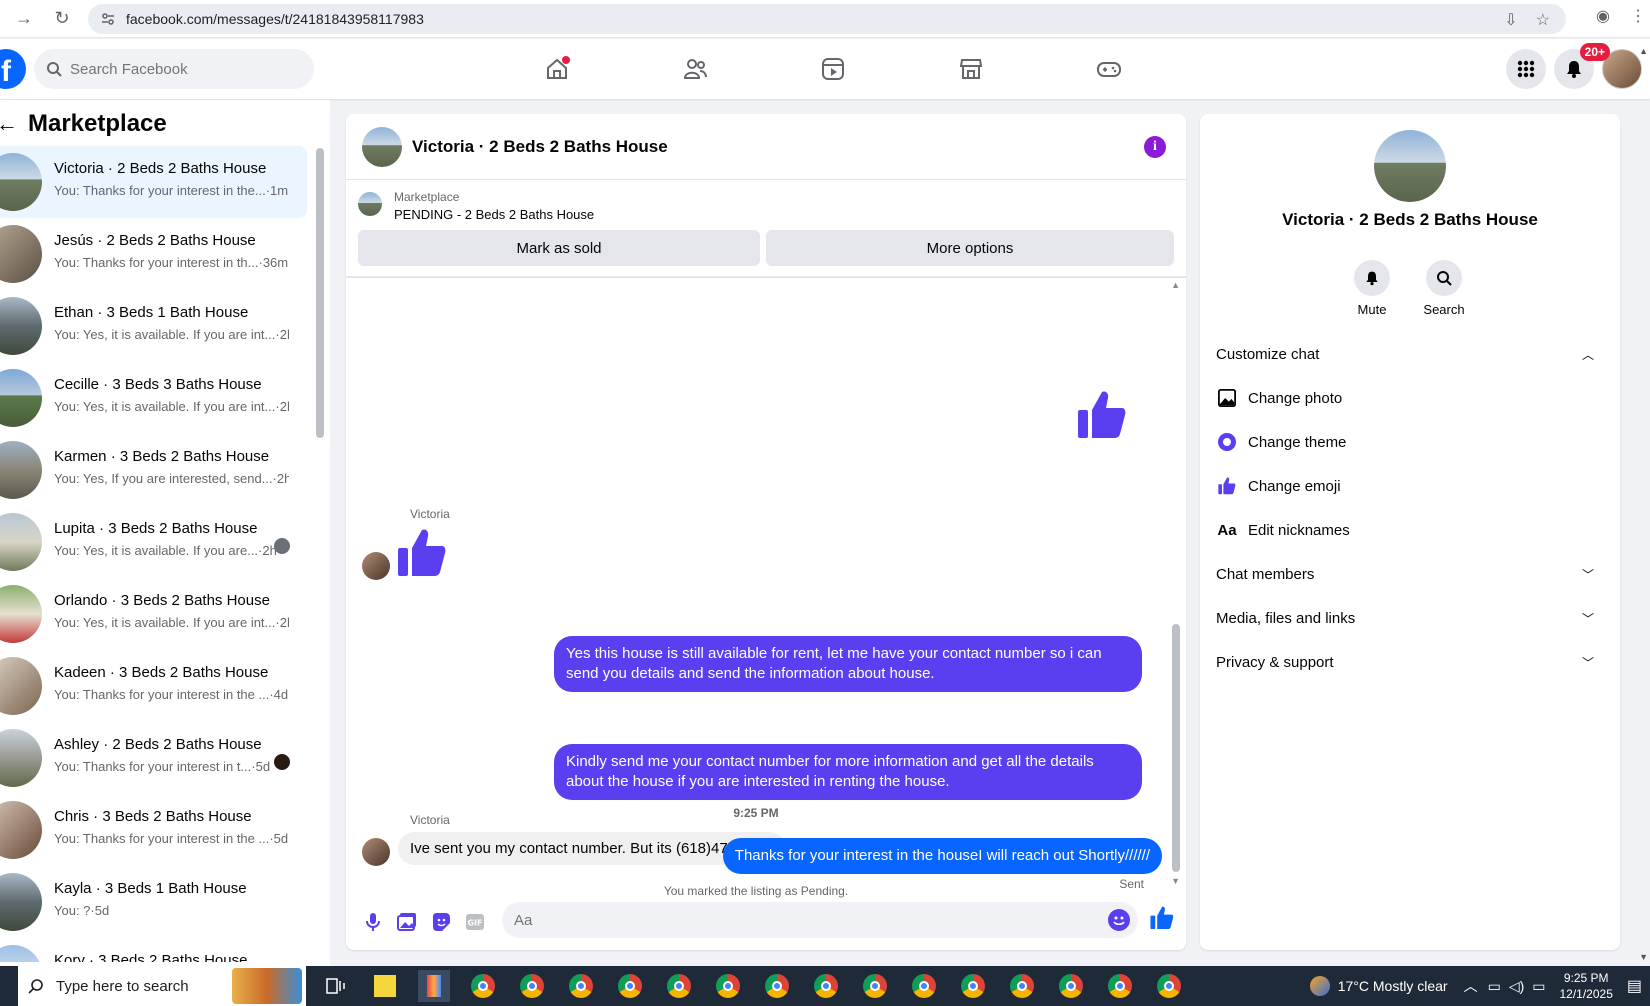  I want to click on profile-icon: ◉, so click(1603, 16).